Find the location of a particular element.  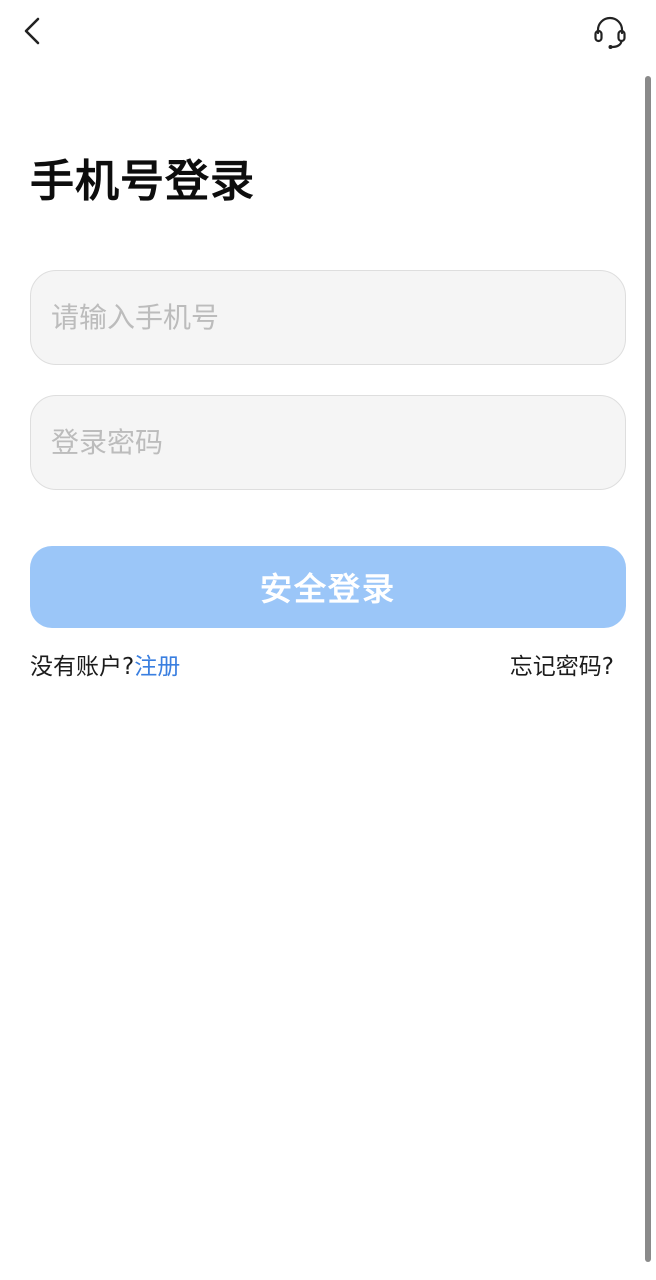

register-link: 注册 is located at coordinates (157, 667).